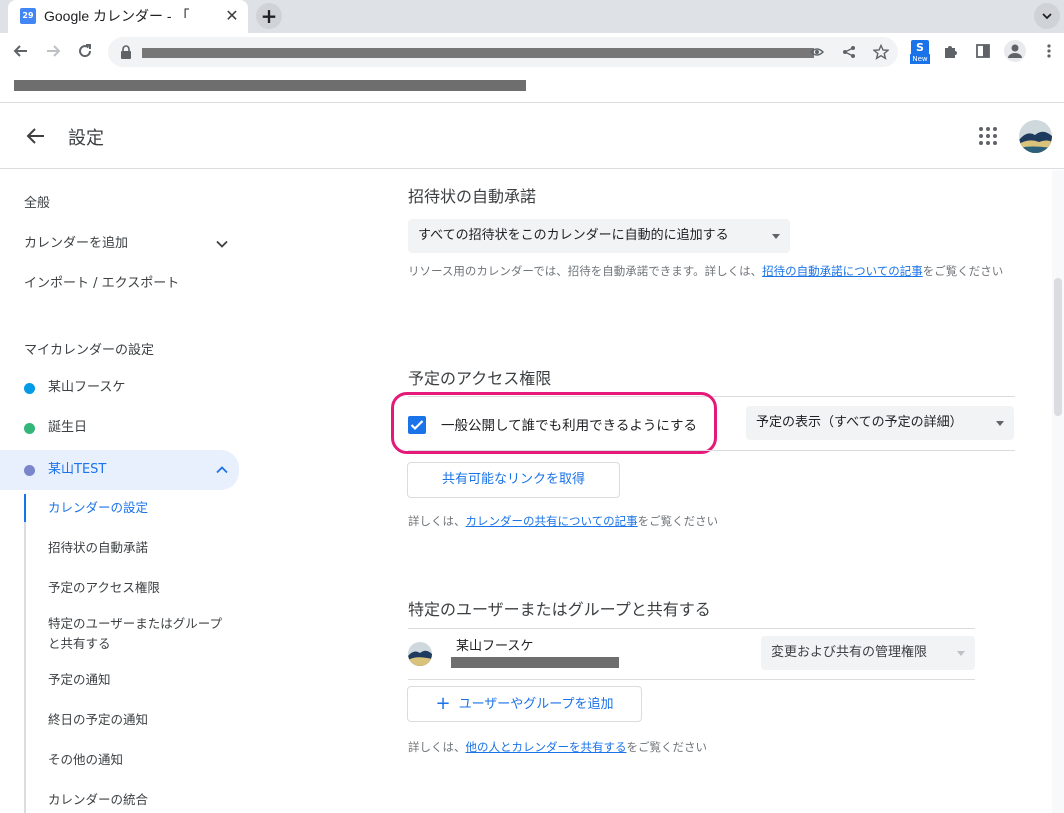 This screenshot has width=1064, height=813. What do you see at coordinates (138, 588) in the screenshot?
I see `subnav-access-permissions: 予定のアクセス権限` at bounding box center [138, 588].